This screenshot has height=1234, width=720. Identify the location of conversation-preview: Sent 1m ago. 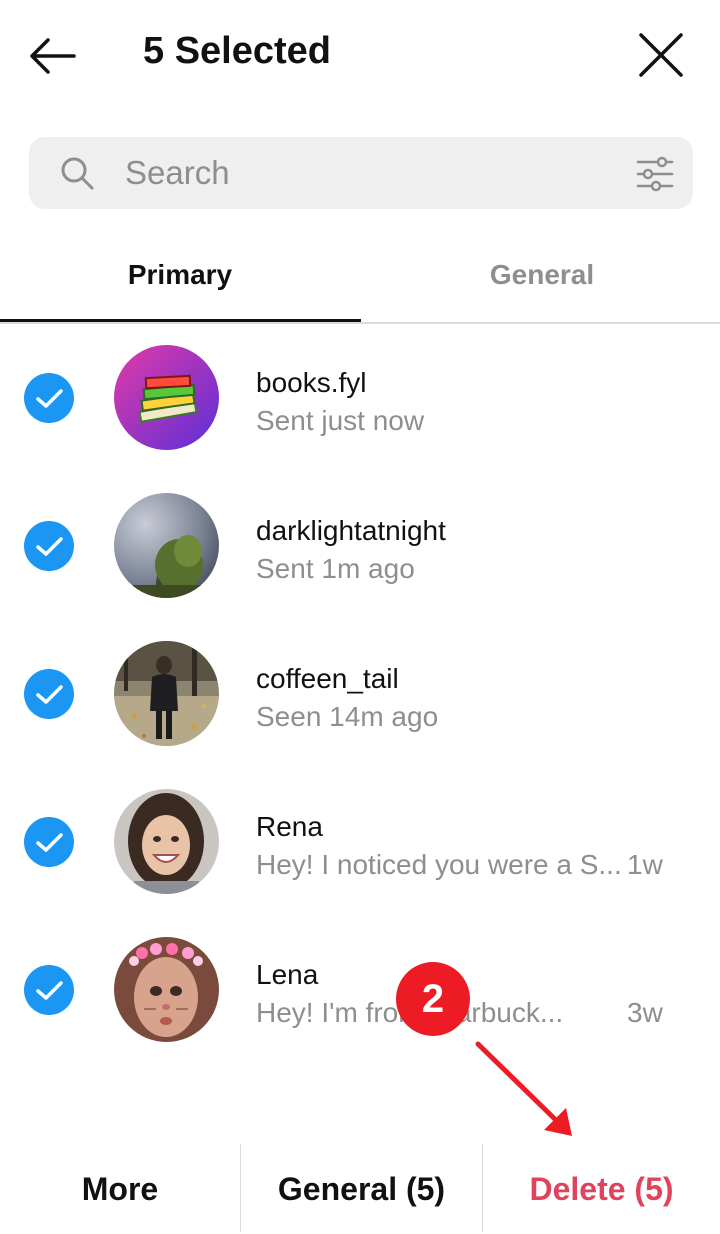
(335, 568).